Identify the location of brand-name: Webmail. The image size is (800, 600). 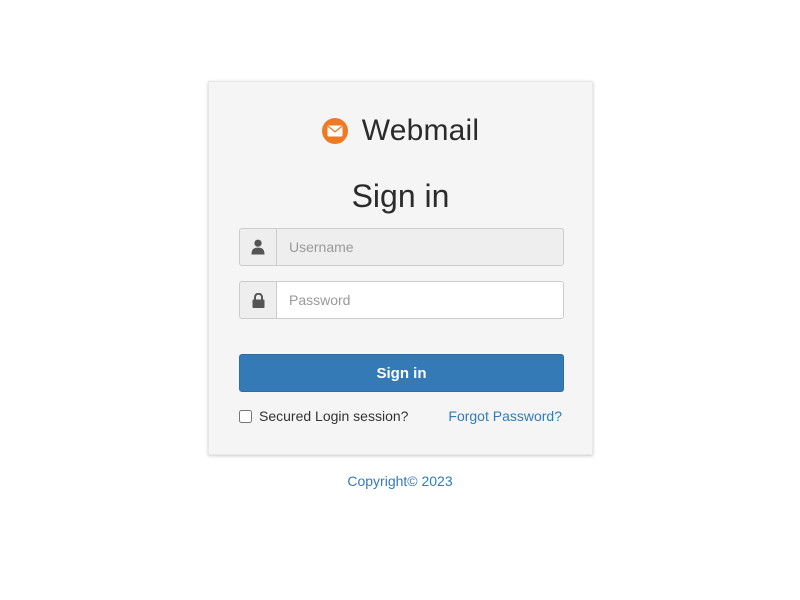
(420, 130).